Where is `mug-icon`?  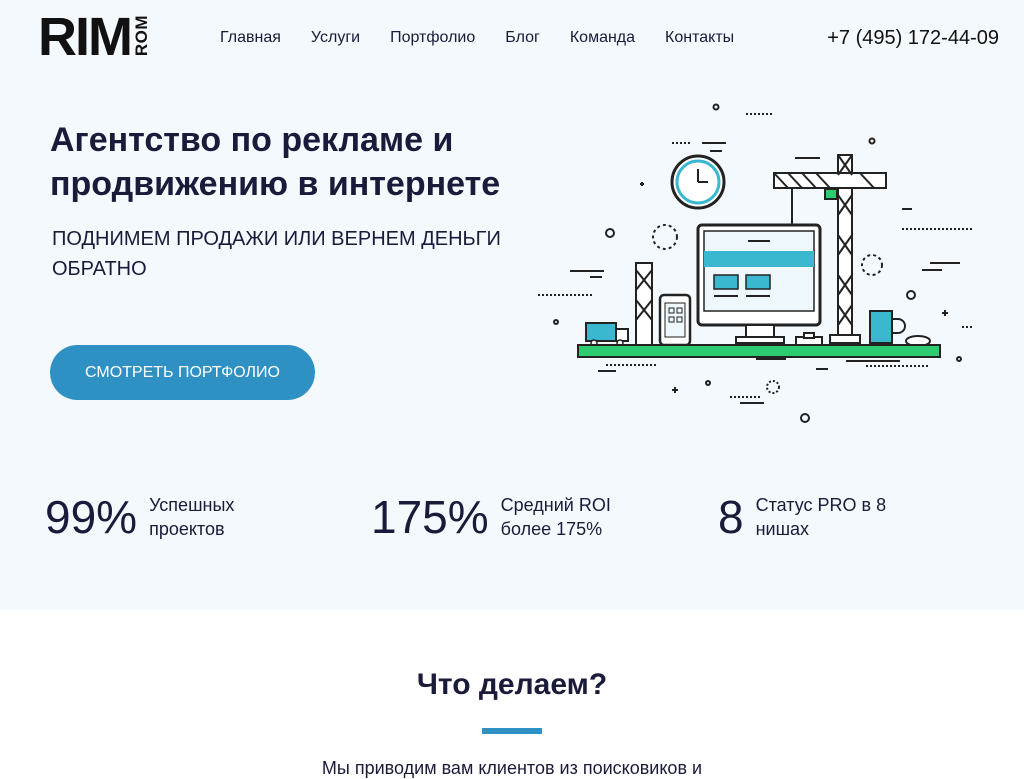 mug-icon is located at coordinates (887, 327).